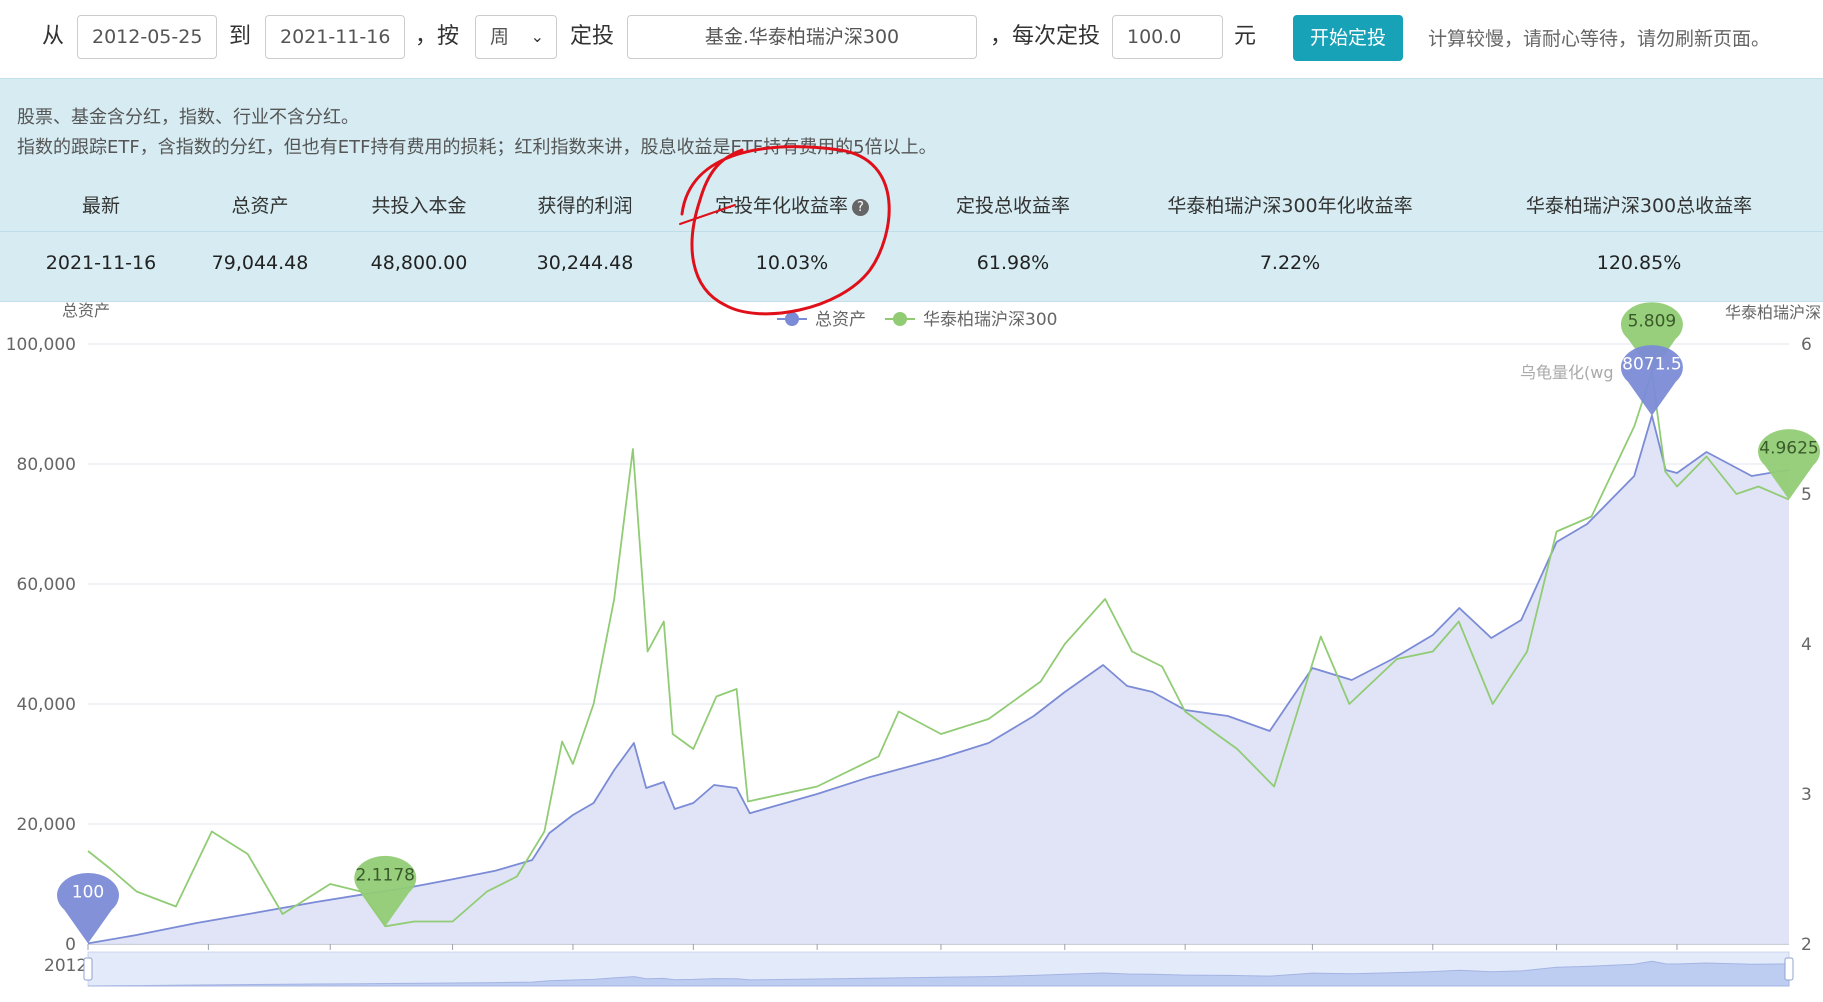  I want to click on legend-label: 总资产, so click(840, 320).